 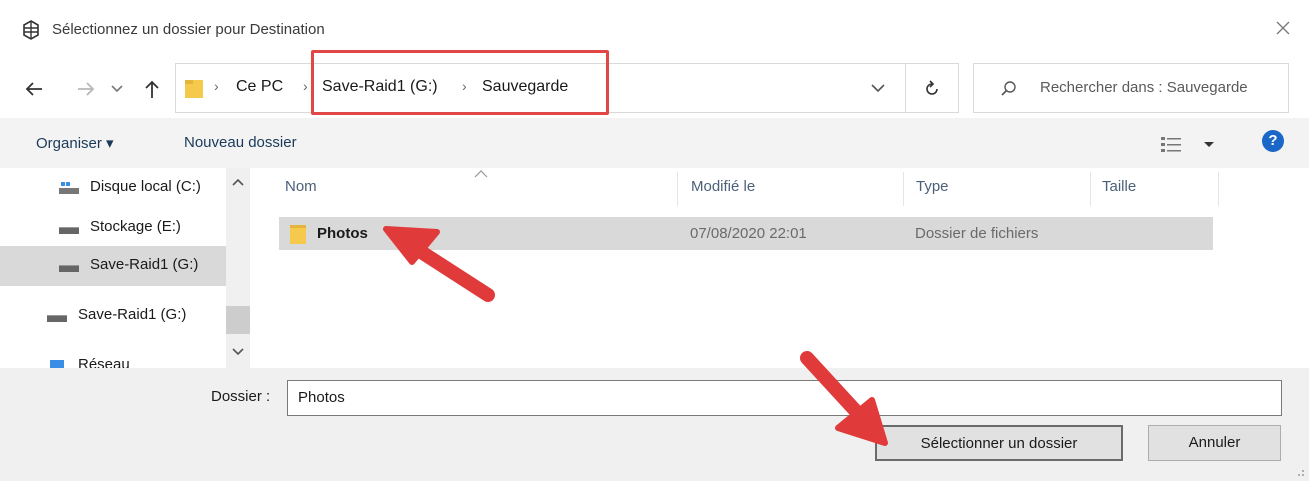 What do you see at coordinates (31, 30) in the screenshot?
I see `app-icon` at bounding box center [31, 30].